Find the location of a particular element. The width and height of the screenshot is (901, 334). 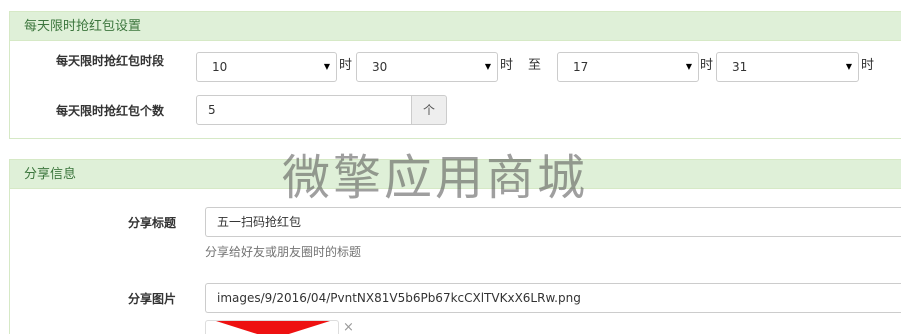

start-minute-value: 30 is located at coordinates (380, 67).